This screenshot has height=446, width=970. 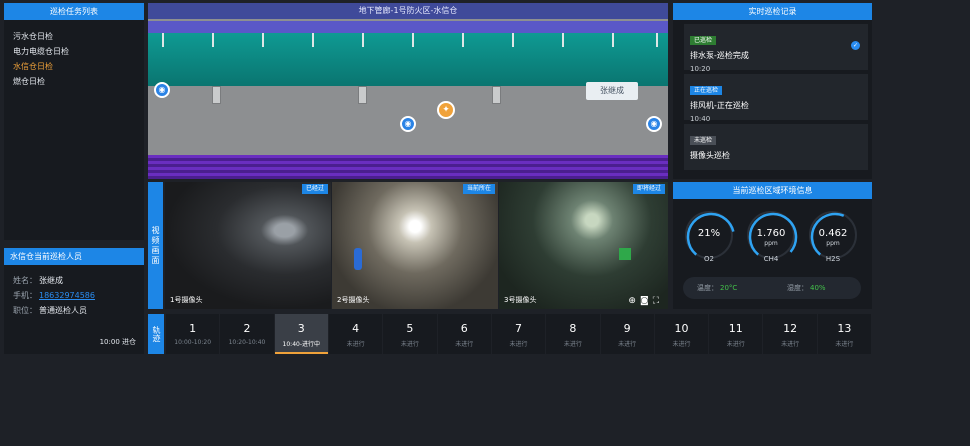 What do you see at coordinates (464, 334) in the screenshot?
I see `track-step: 6 未进行` at bounding box center [464, 334].